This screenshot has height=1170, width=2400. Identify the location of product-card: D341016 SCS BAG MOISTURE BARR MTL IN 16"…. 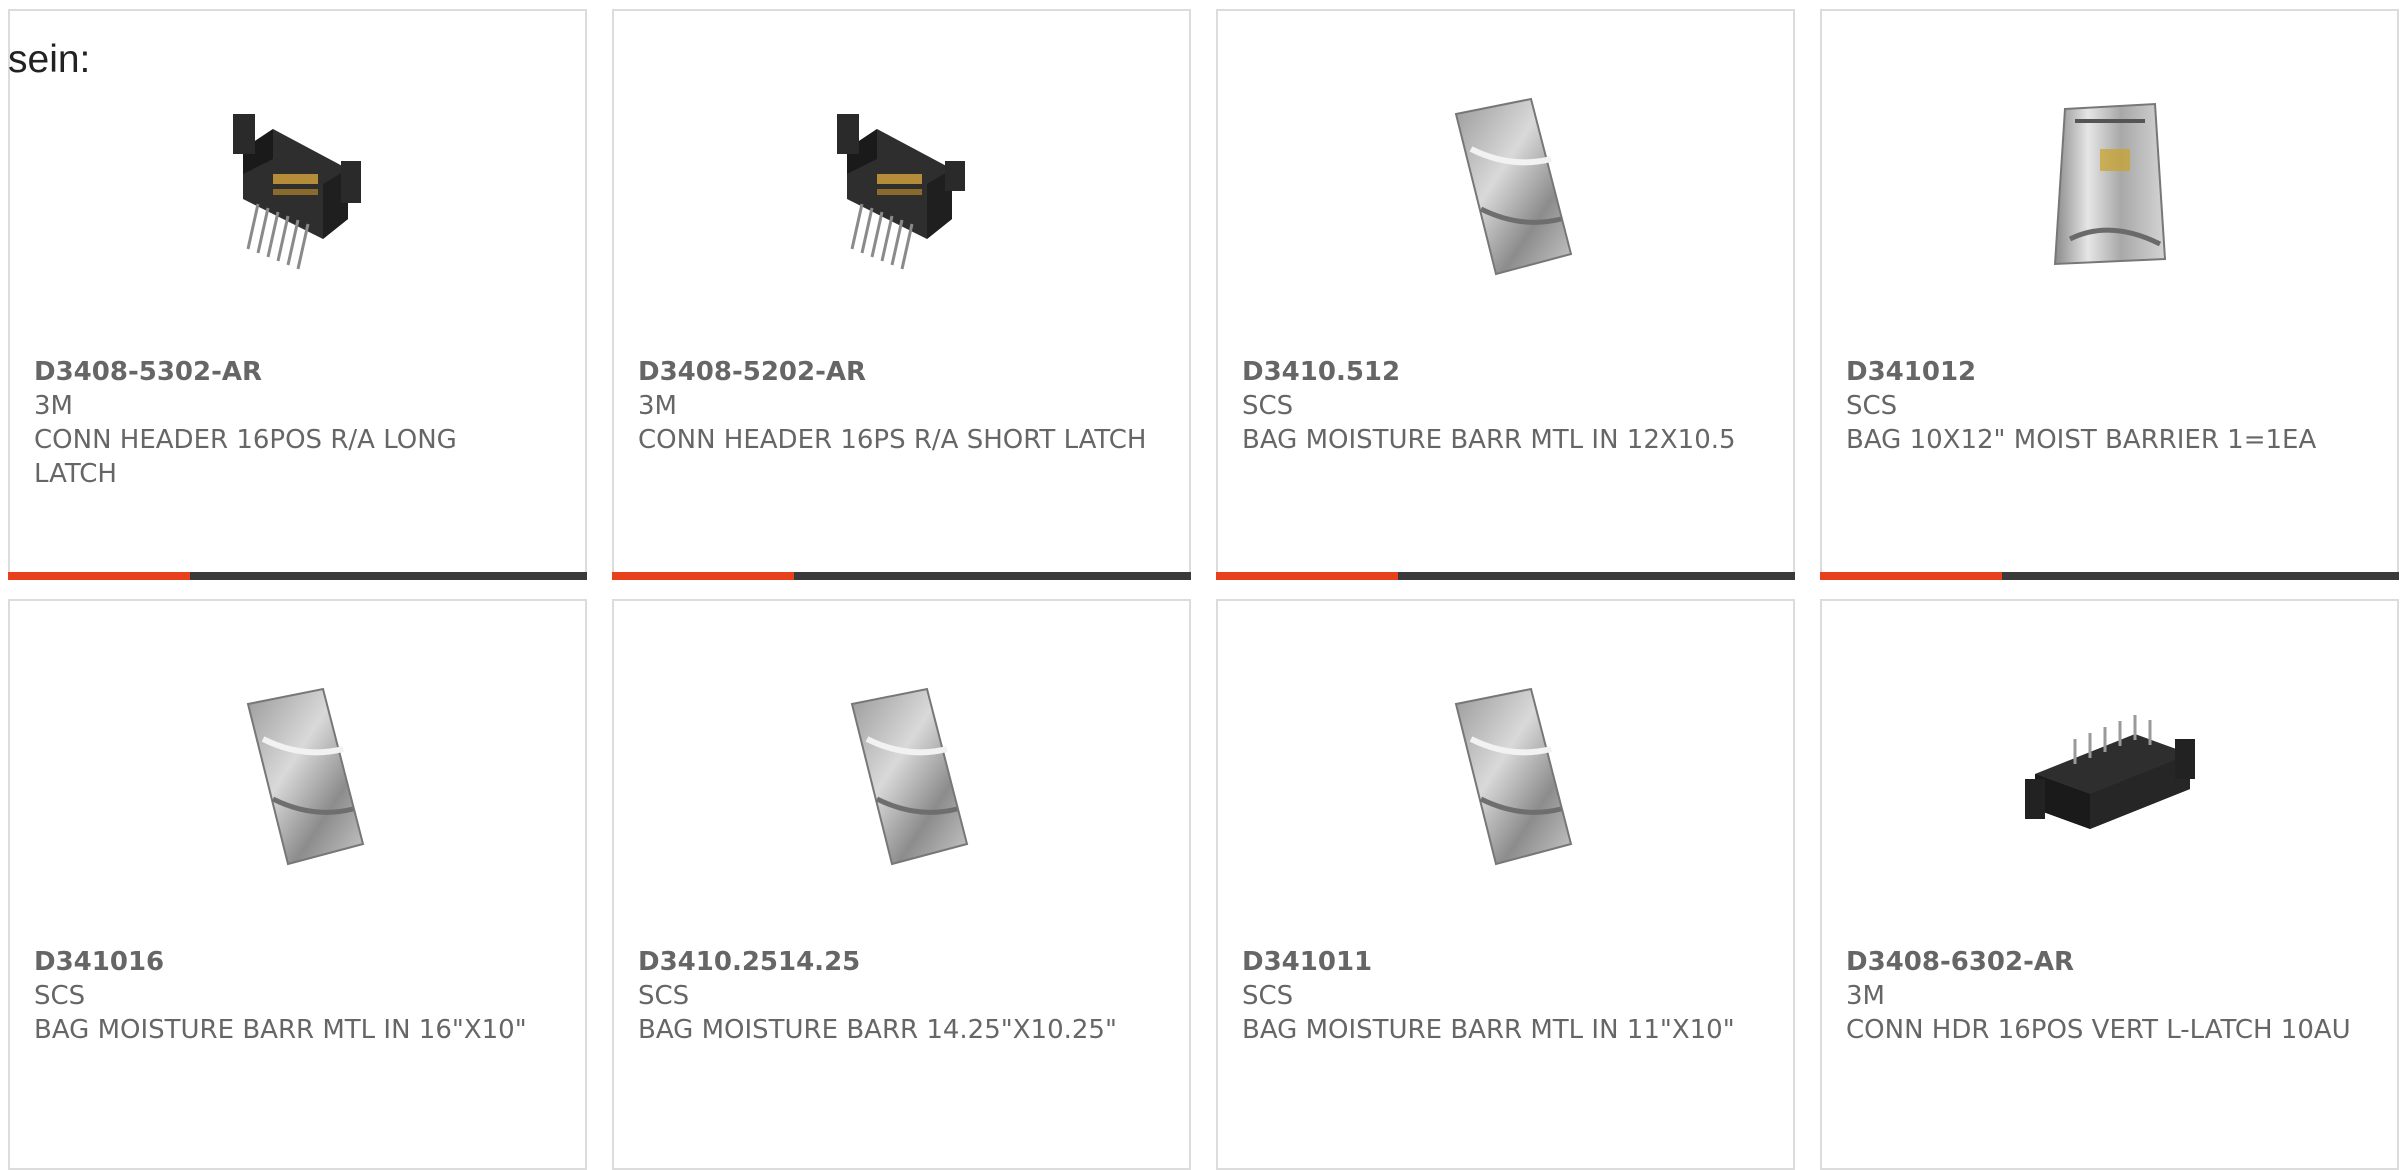
(297, 884).